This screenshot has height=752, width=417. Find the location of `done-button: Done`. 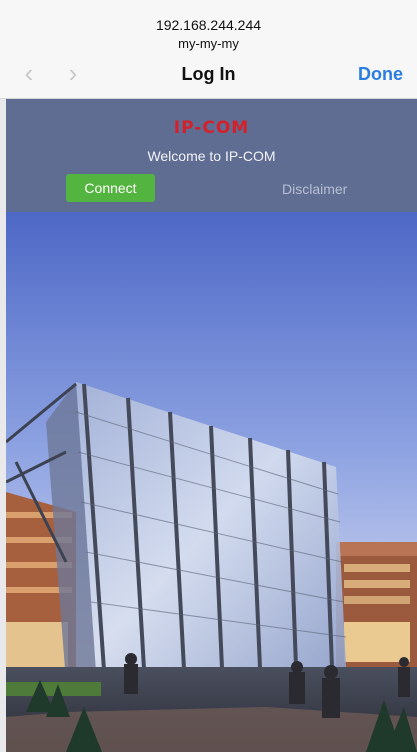

done-button: Done is located at coordinates (380, 74).